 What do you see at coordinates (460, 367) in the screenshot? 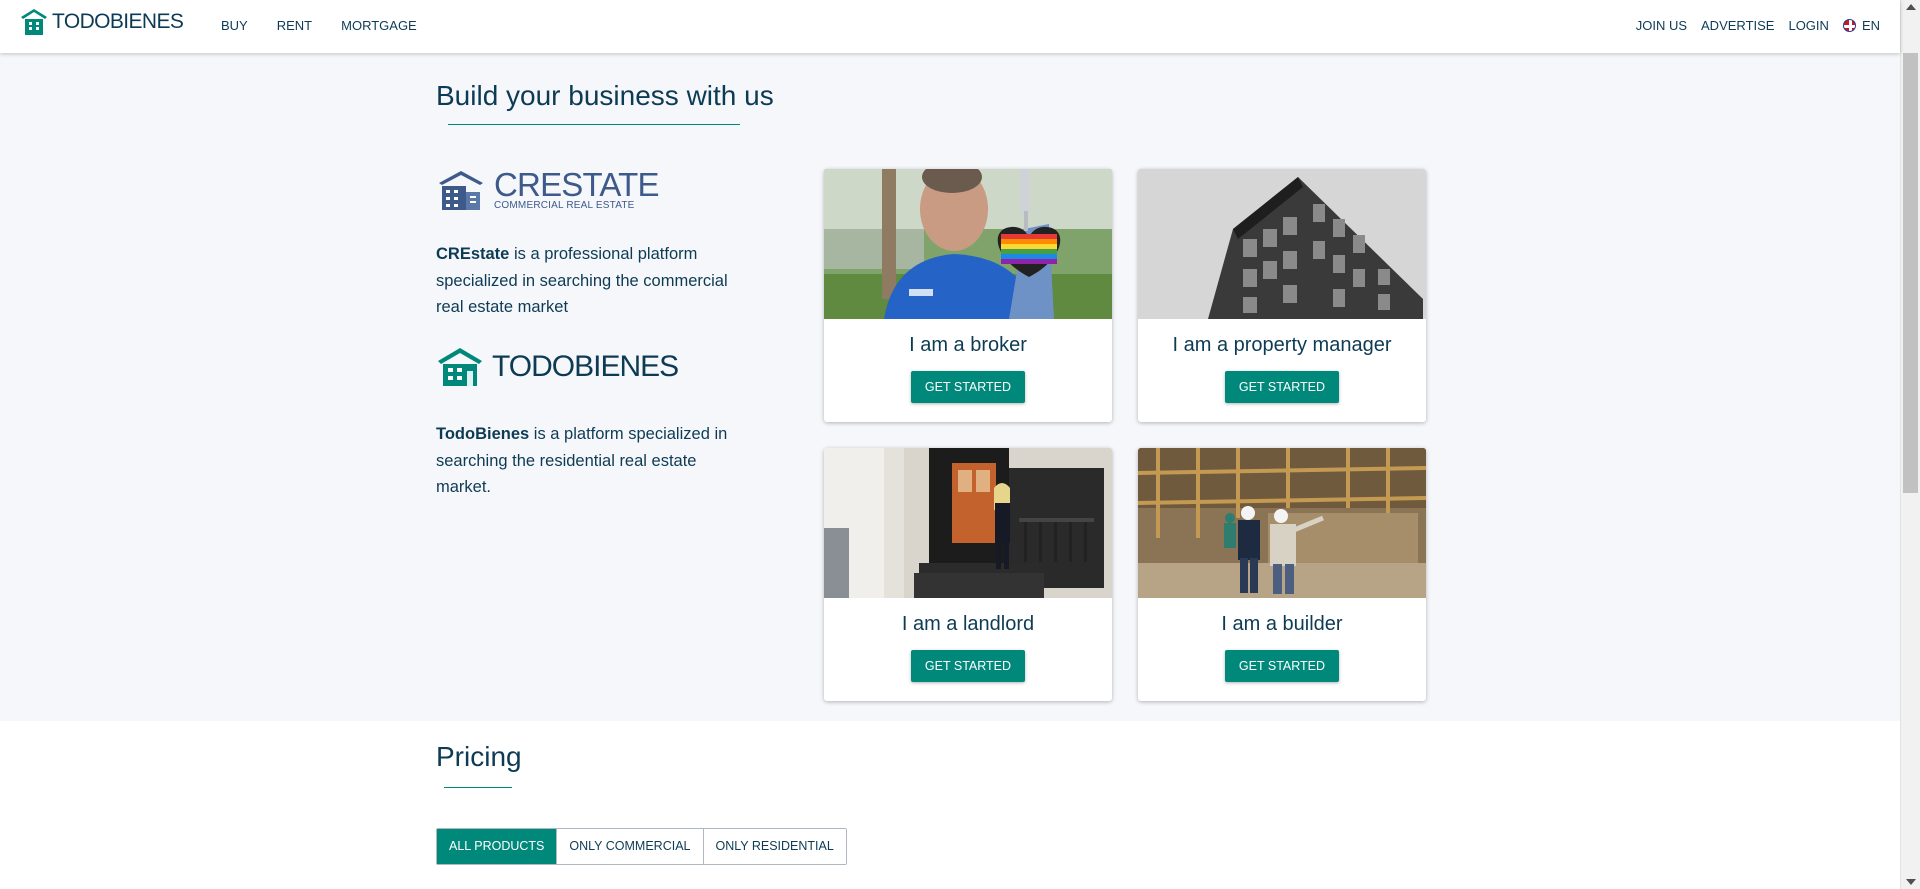
I see `todobienes-house-icon` at bounding box center [460, 367].